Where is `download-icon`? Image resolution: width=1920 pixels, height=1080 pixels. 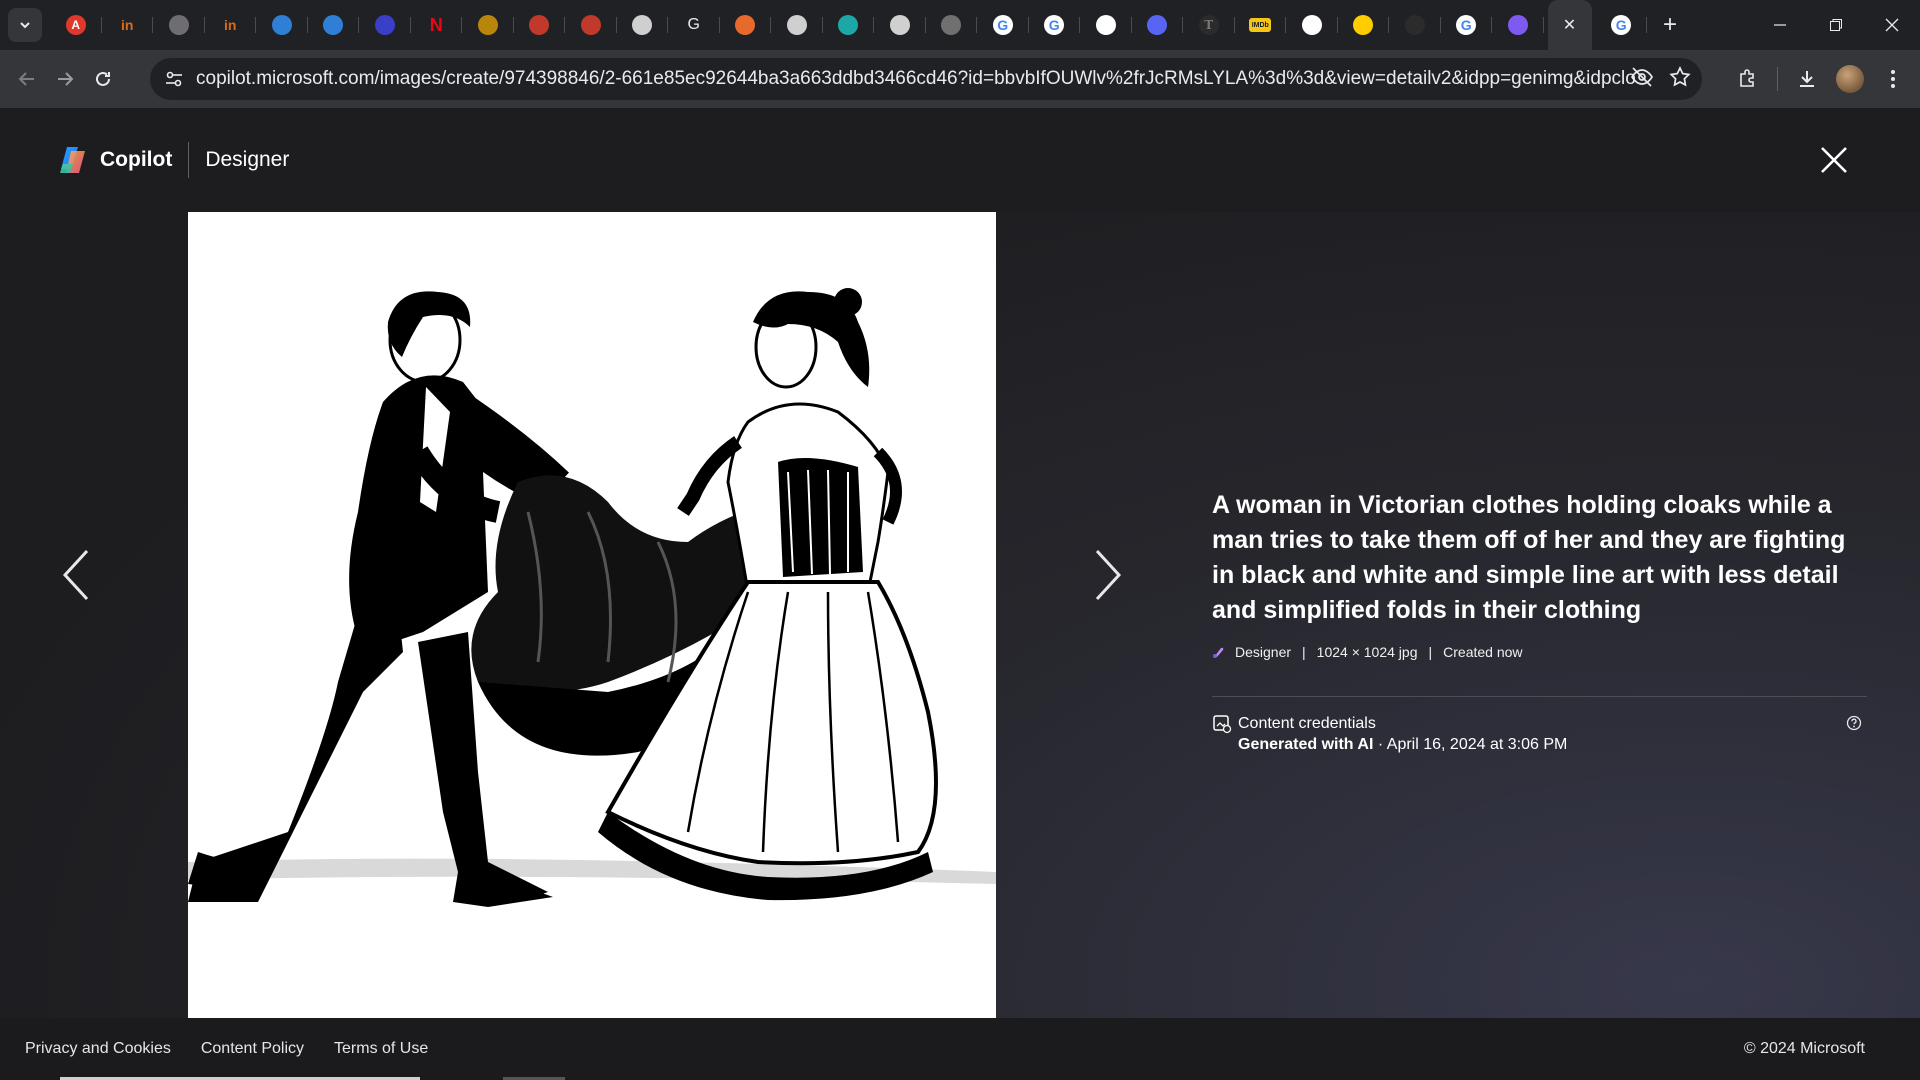 download-icon is located at coordinates (1807, 79).